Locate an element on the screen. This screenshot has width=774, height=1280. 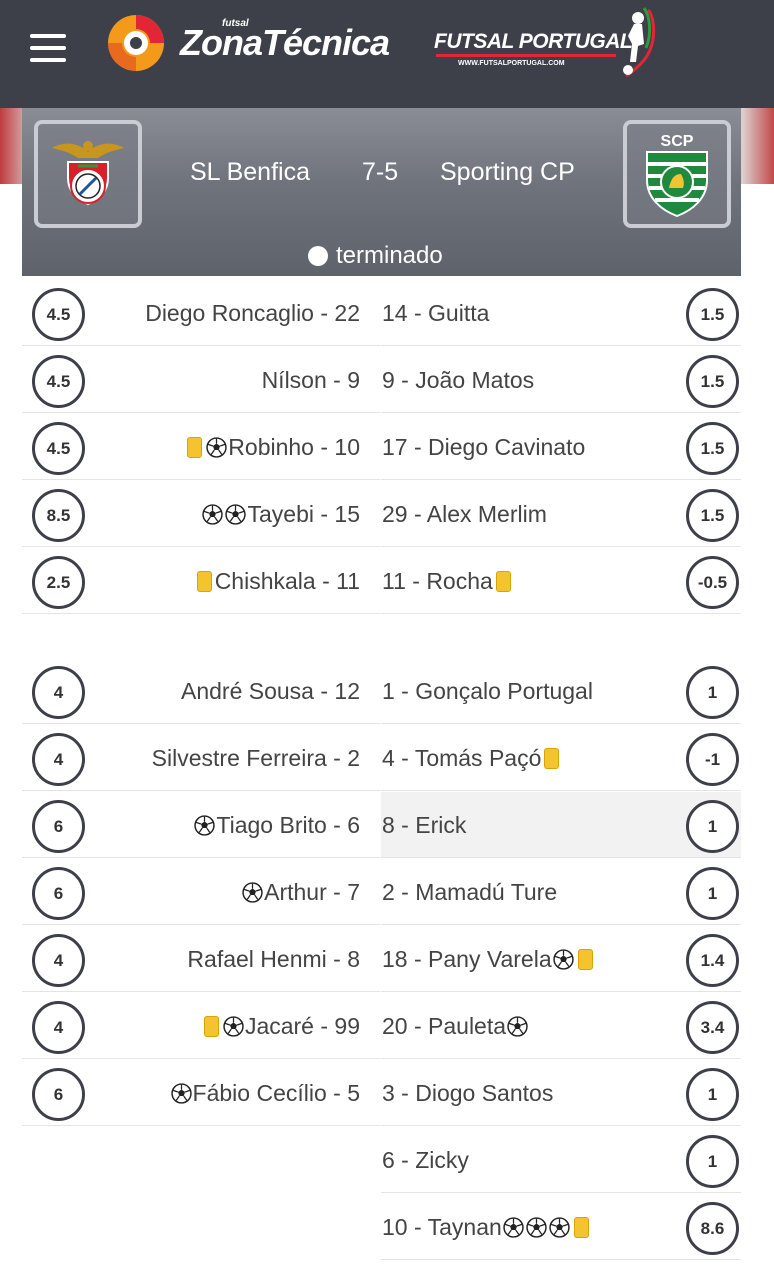
away-player: 2 - Mamadú Ture is located at coordinates (469, 892).